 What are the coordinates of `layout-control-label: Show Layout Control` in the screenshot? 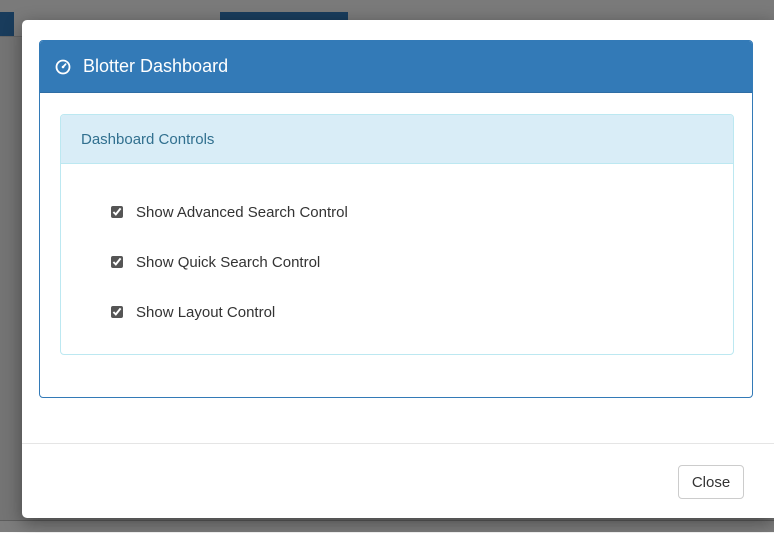 It's located at (206, 312).